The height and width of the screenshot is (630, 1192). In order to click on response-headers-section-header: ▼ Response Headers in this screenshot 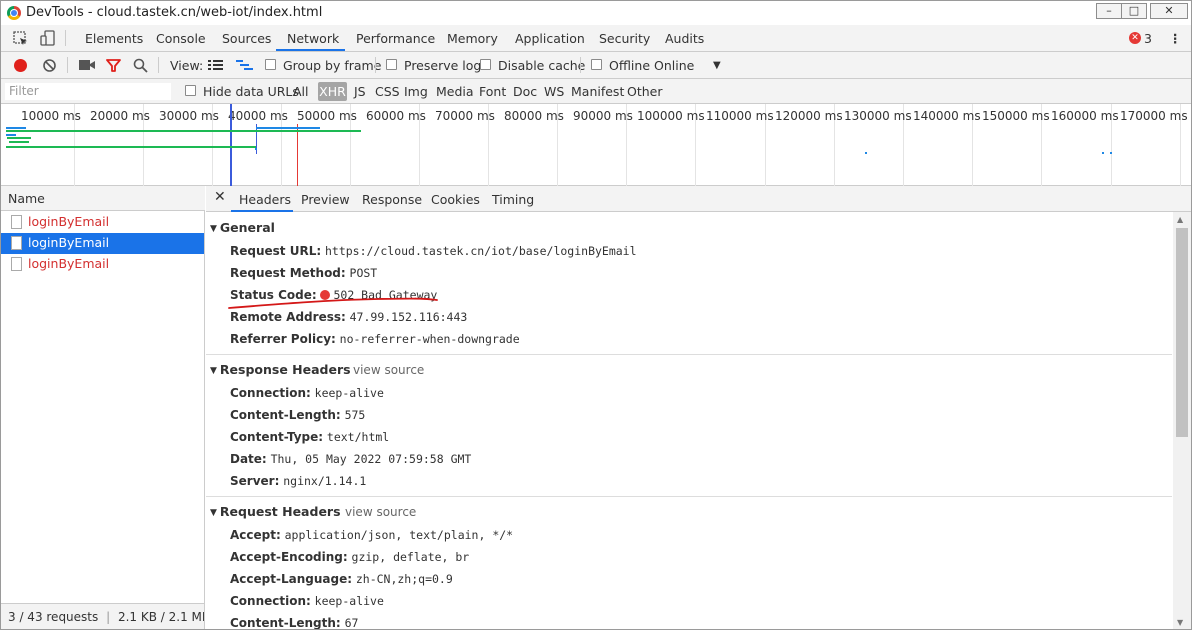, I will do `click(280, 369)`.